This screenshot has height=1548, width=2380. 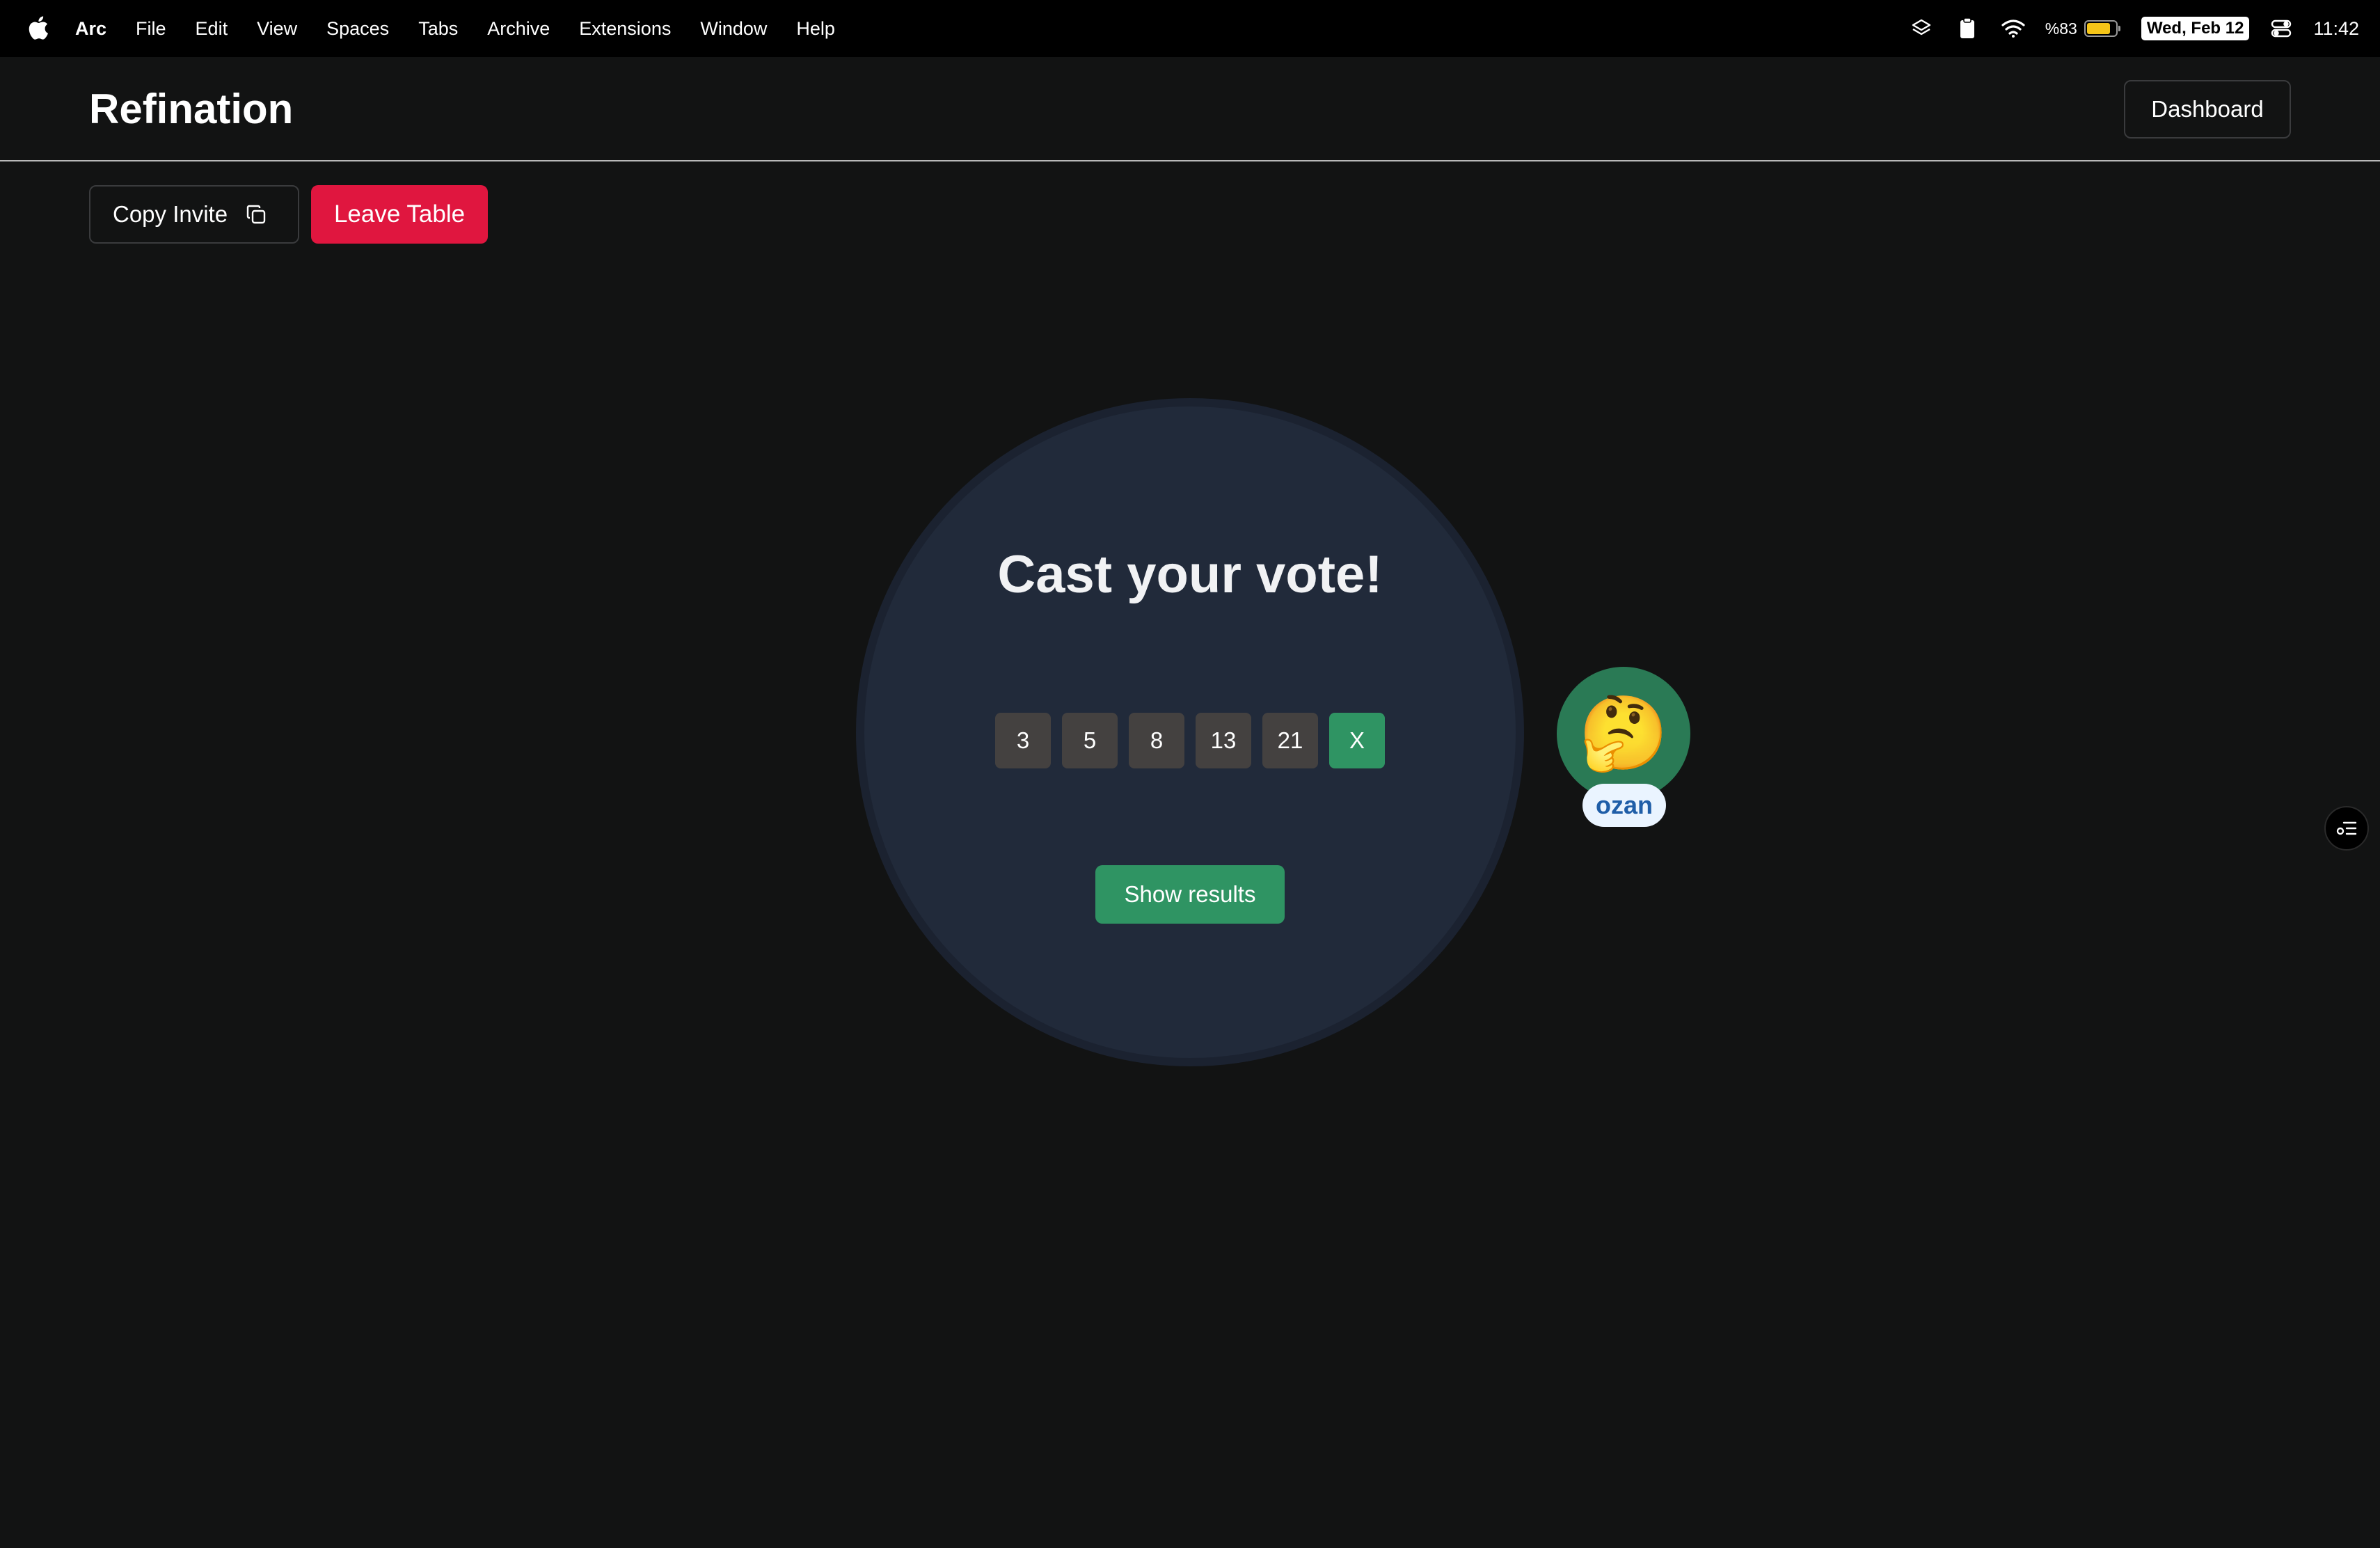 I want to click on menu-file: File, so click(x=151, y=29).